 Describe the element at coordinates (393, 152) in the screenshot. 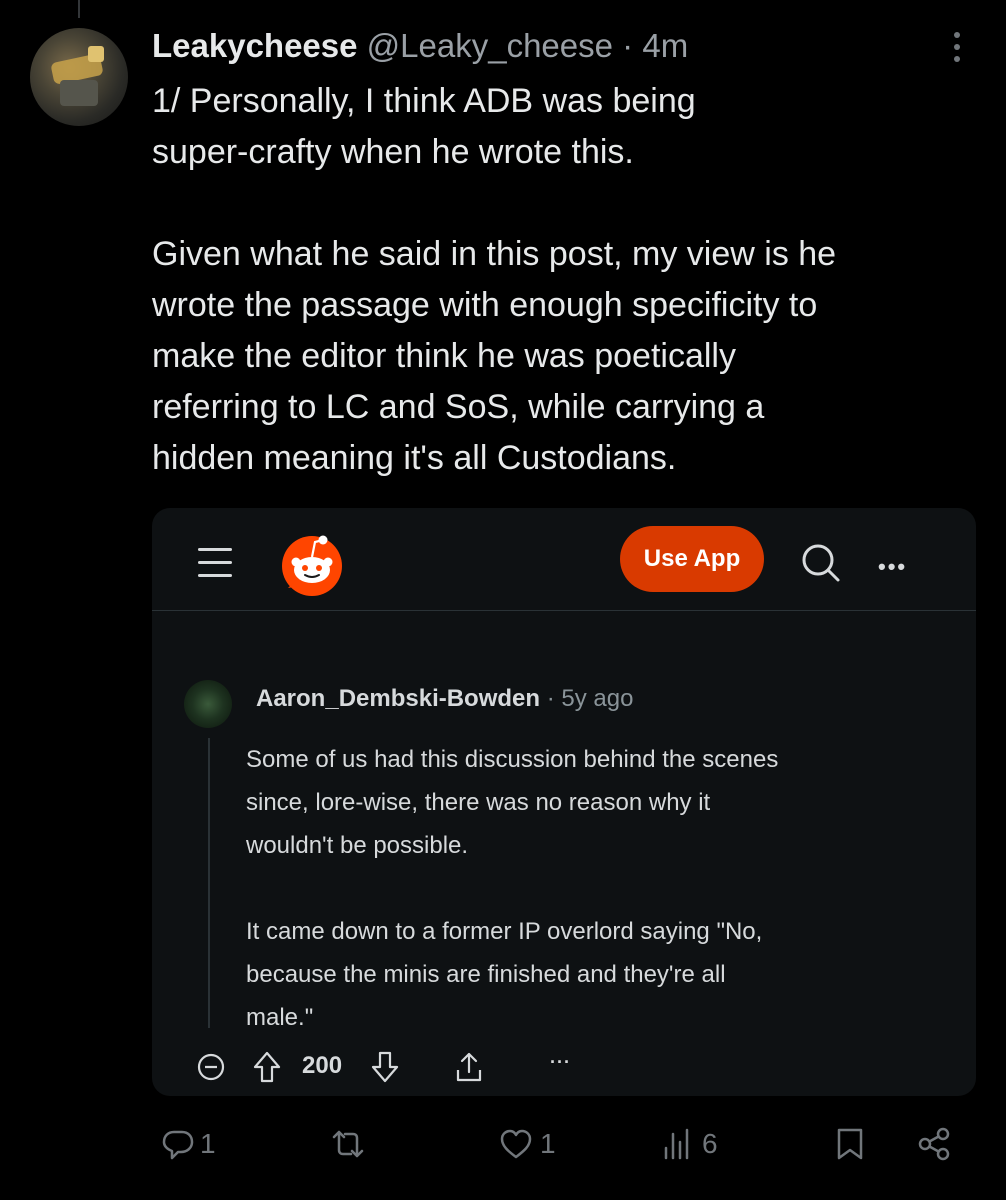

I see `tweet-line: super-crafty when he wrote this.` at that location.